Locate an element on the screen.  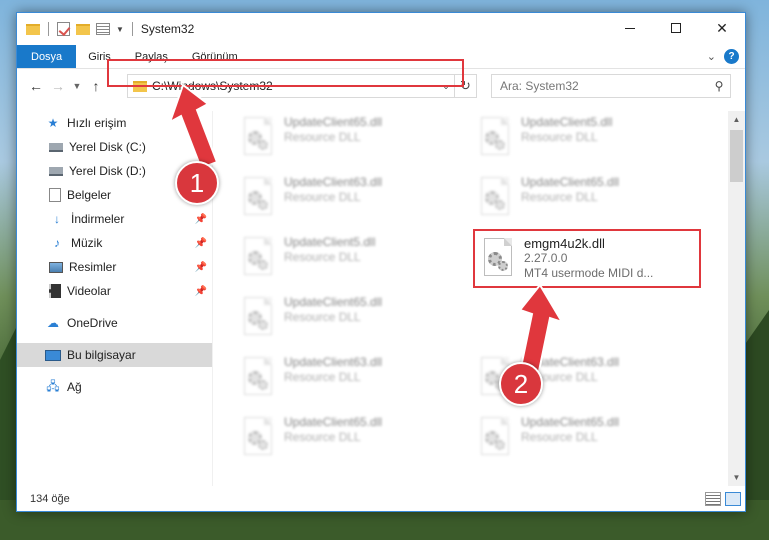
new-folder-icon is located at coordinates (83, 29).